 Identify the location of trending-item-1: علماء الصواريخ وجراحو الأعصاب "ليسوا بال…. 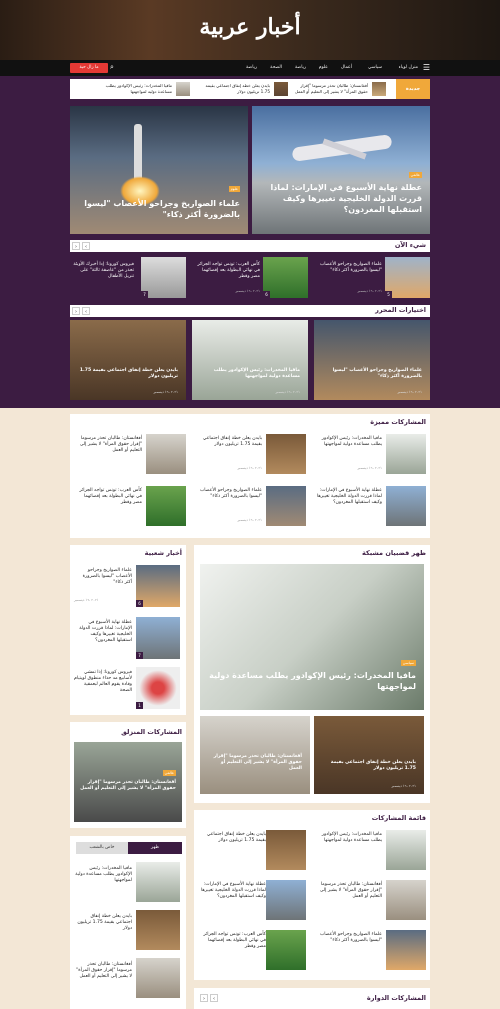
(349, 268).